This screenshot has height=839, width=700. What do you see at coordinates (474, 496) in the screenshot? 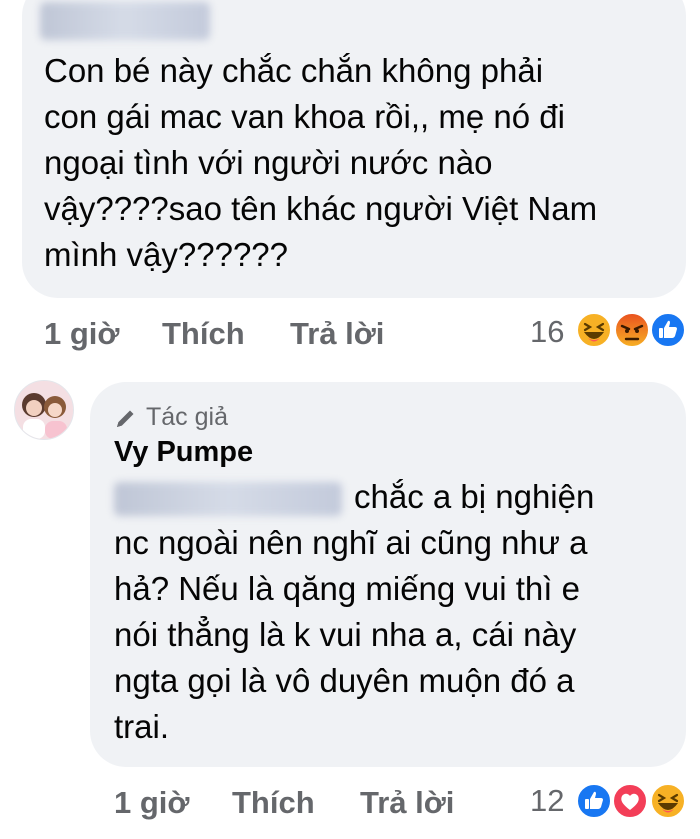
I see `comment-text-first-line: chắc a bị nghiện` at bounding box center [474, 496].